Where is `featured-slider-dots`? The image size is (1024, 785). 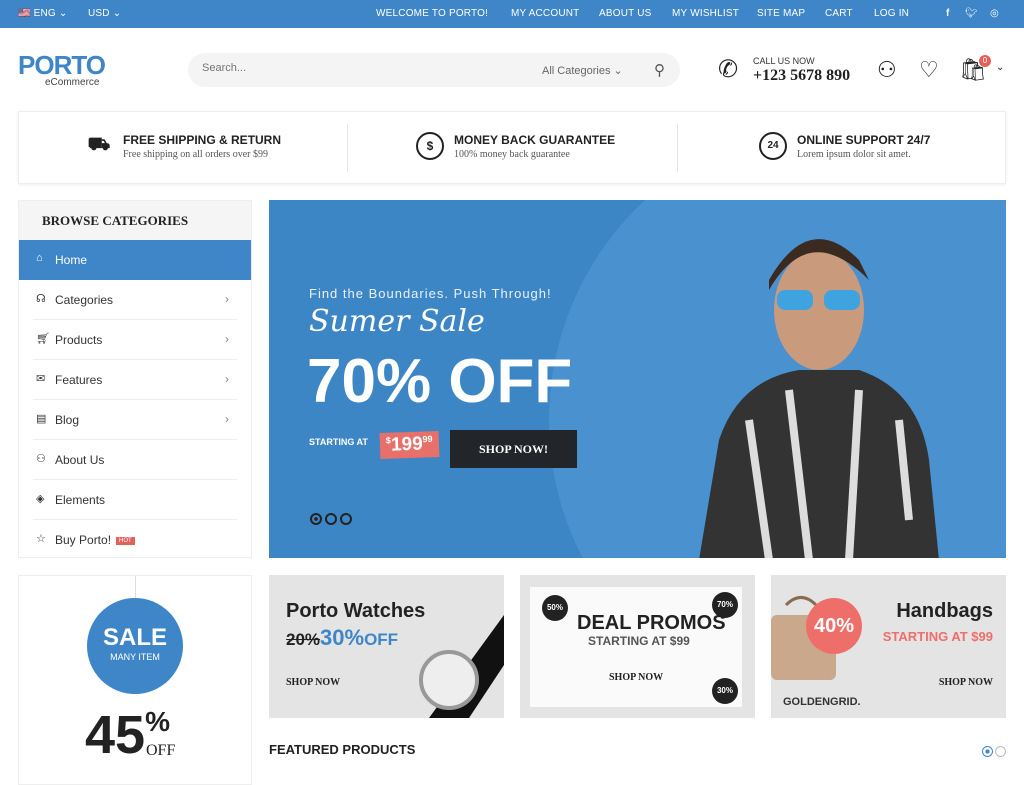 featured-slider-dots is located at coordinates (993, 753).